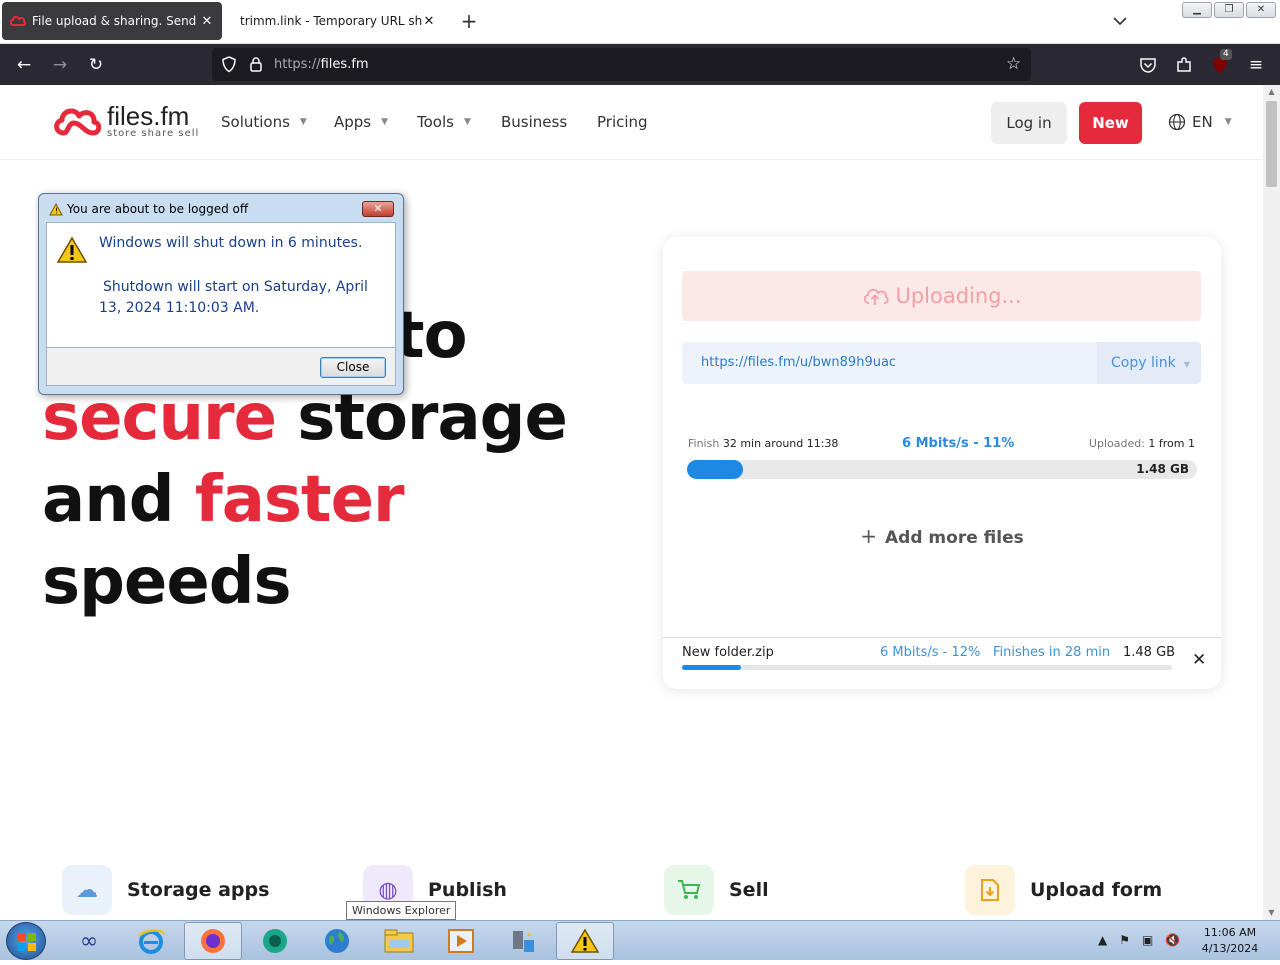  I want to click on url-scheme: https://, so click(297, 64).